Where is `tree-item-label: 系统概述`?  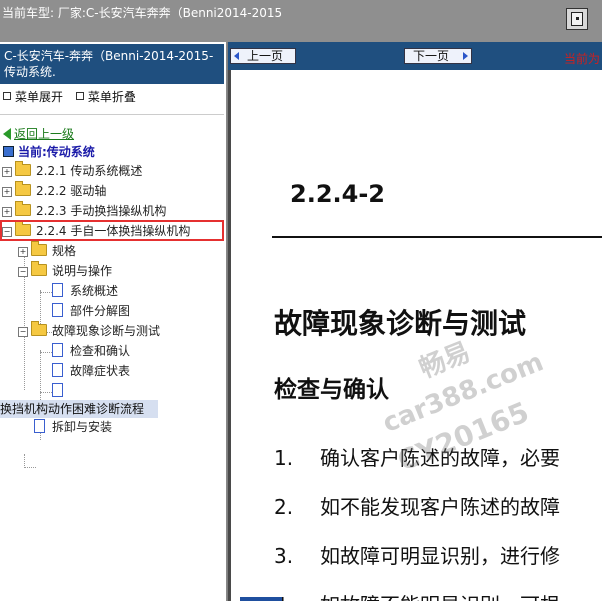 tree-item-label: 系统概述 is located at coordinates (94, 291).